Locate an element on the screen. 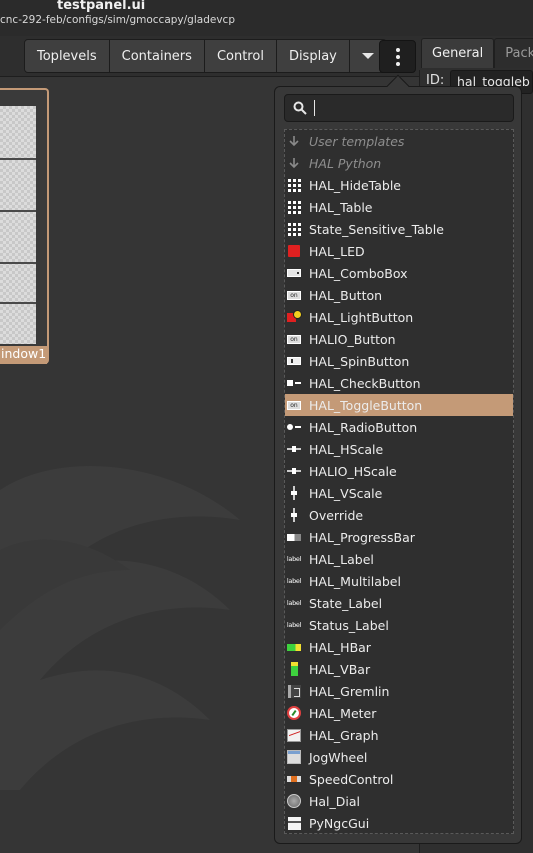 The height and width of the screenshot is (853, 533). widget-list-item-label: HALIO_HScale is located at coordinates (353, 471).